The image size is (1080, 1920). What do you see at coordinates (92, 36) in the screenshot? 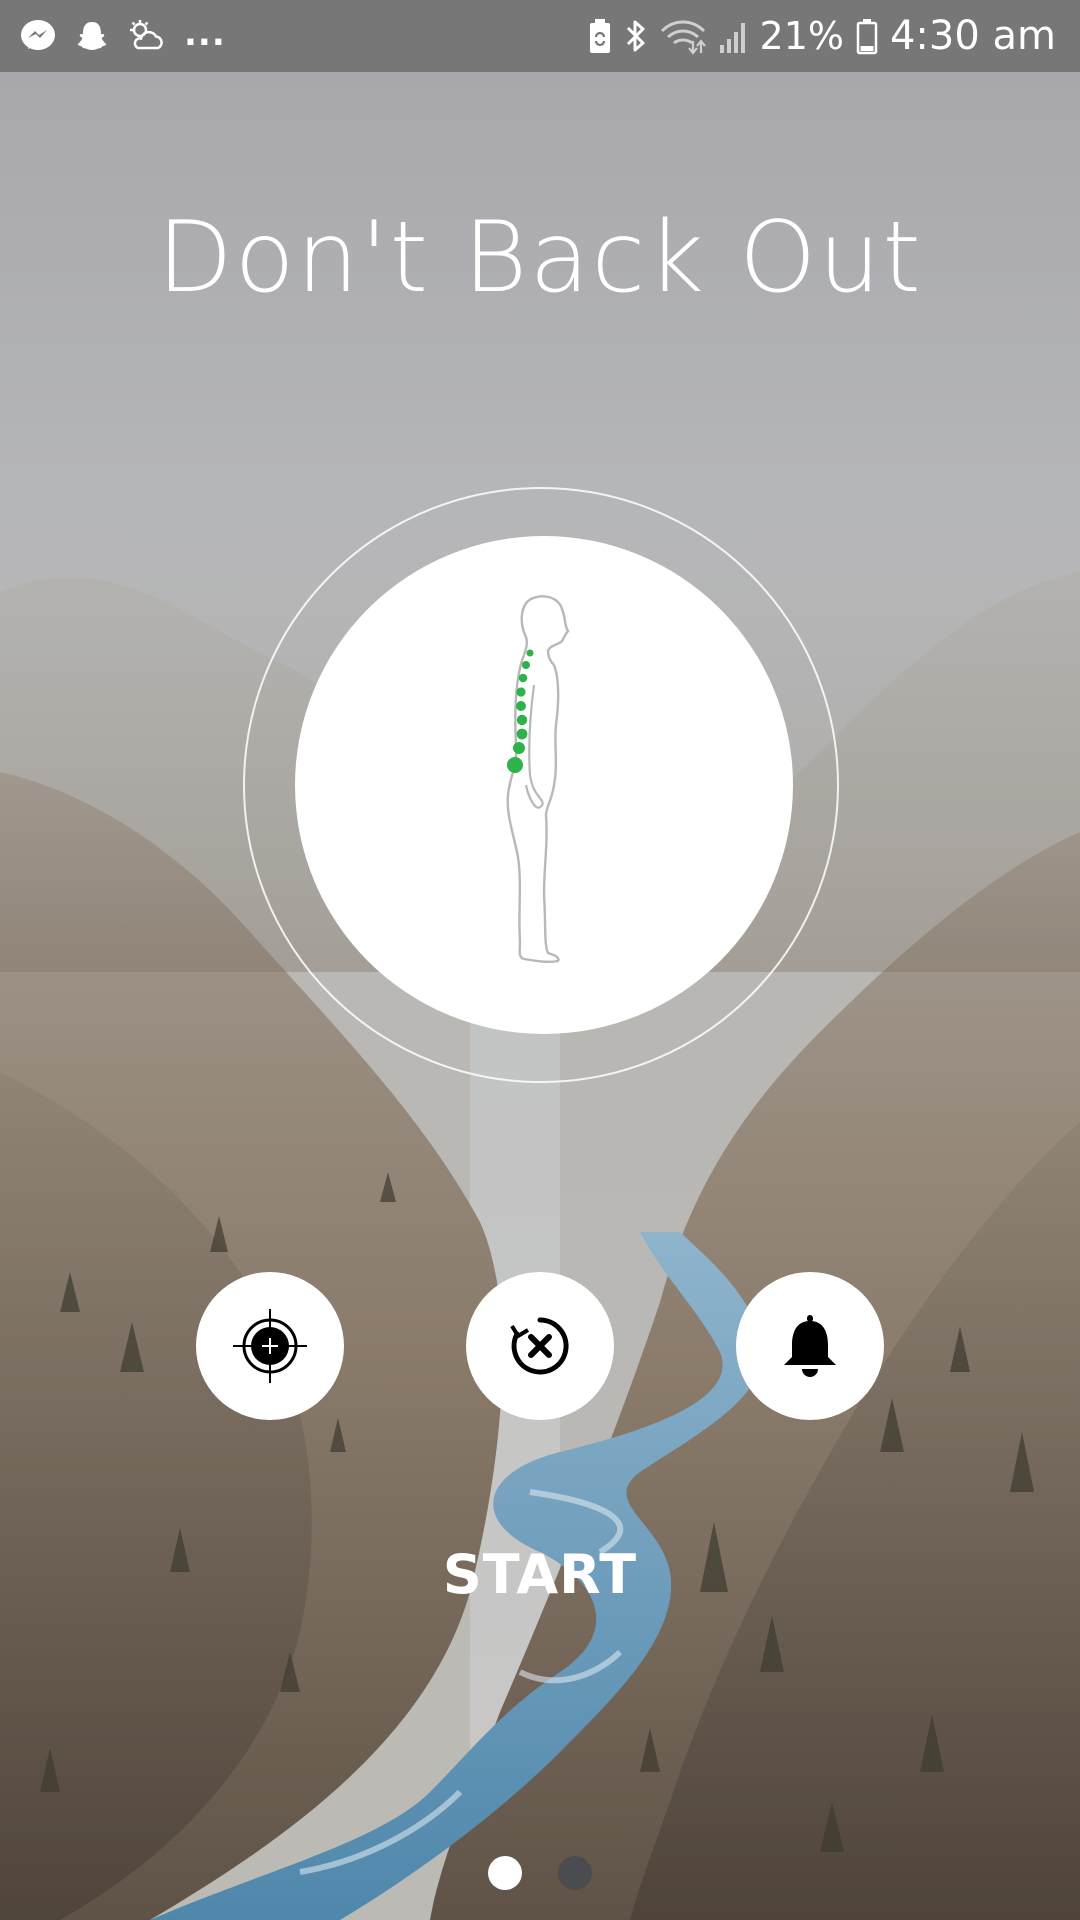
I see `snapchat-icon` at bounding box center [92, 36].